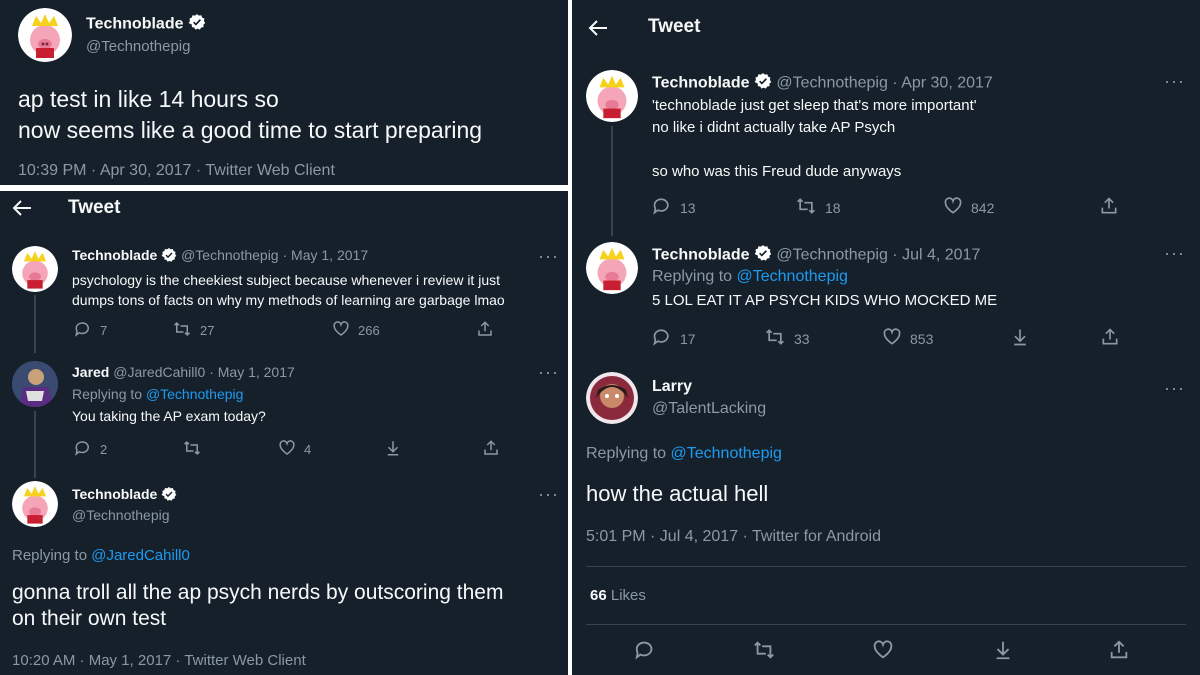 The image size is (1200, 675). What do you see at coordinates (308, 449) in the screenshot?
I see `like-count: 4` at bounding box center [308, 449].